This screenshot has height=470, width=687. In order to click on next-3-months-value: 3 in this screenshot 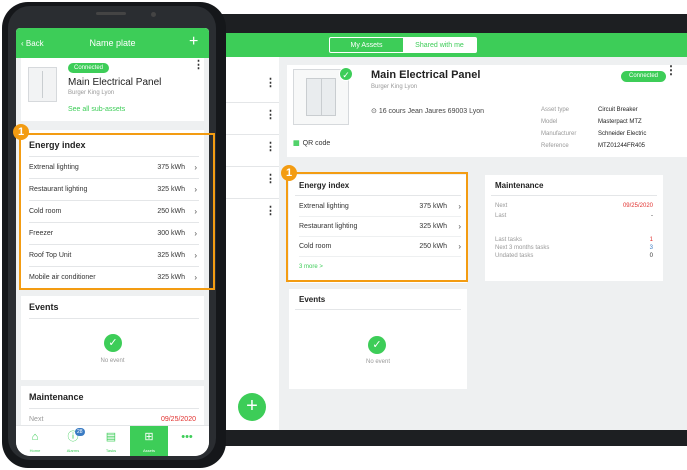, I will do `click(651, 248)`.